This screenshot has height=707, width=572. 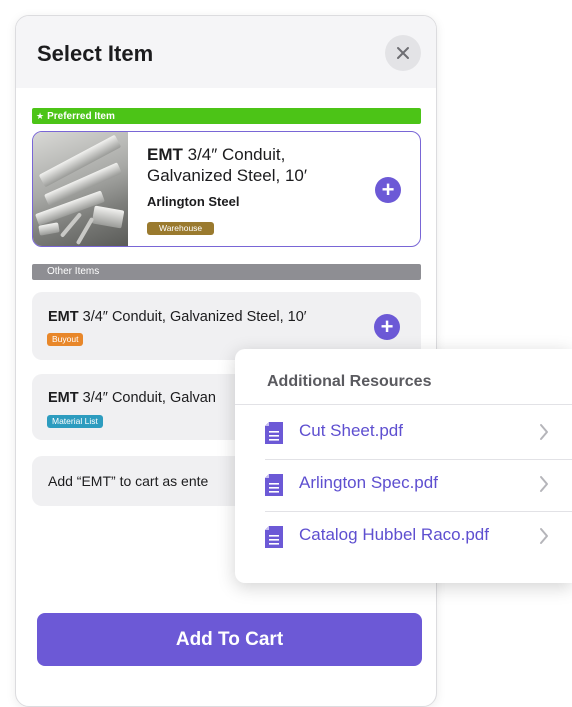 I want to click on dialog-header: Select Item, so click(x=226, y=52).